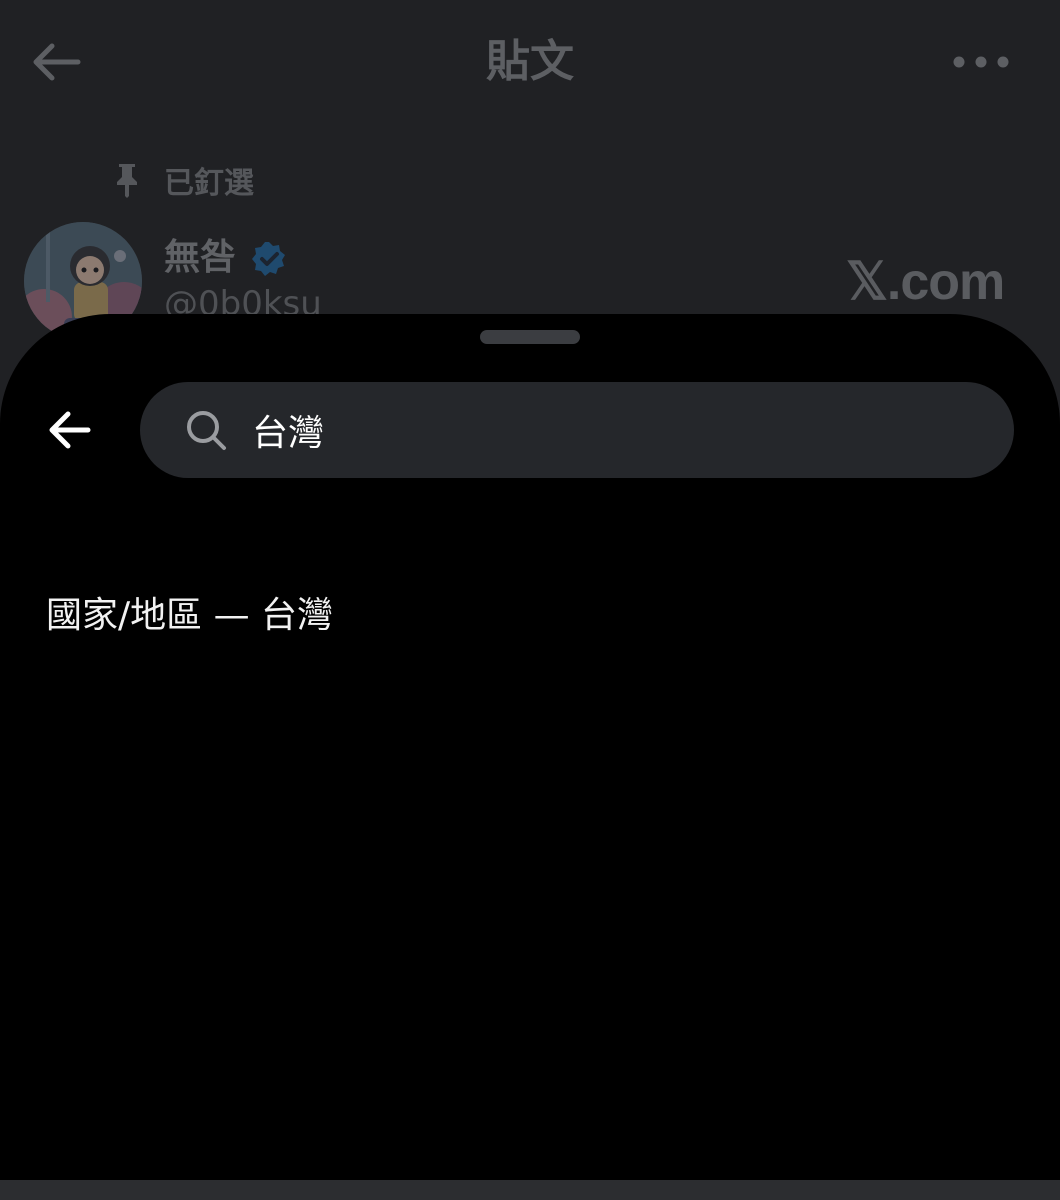 The height and width of the screenshot is (1200, 1060). What do you see at coordinates (530, 1190) in the screenshot?
I see `bottom-bar` at bounding box center [530, 1190].